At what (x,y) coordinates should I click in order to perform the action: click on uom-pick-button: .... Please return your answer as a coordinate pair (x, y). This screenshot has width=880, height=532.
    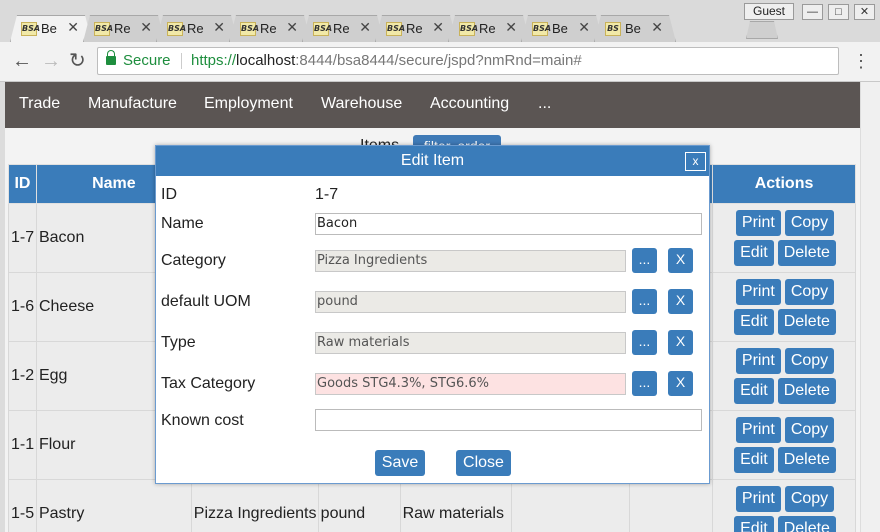
    Looking at the image, I should click on (644, 301).